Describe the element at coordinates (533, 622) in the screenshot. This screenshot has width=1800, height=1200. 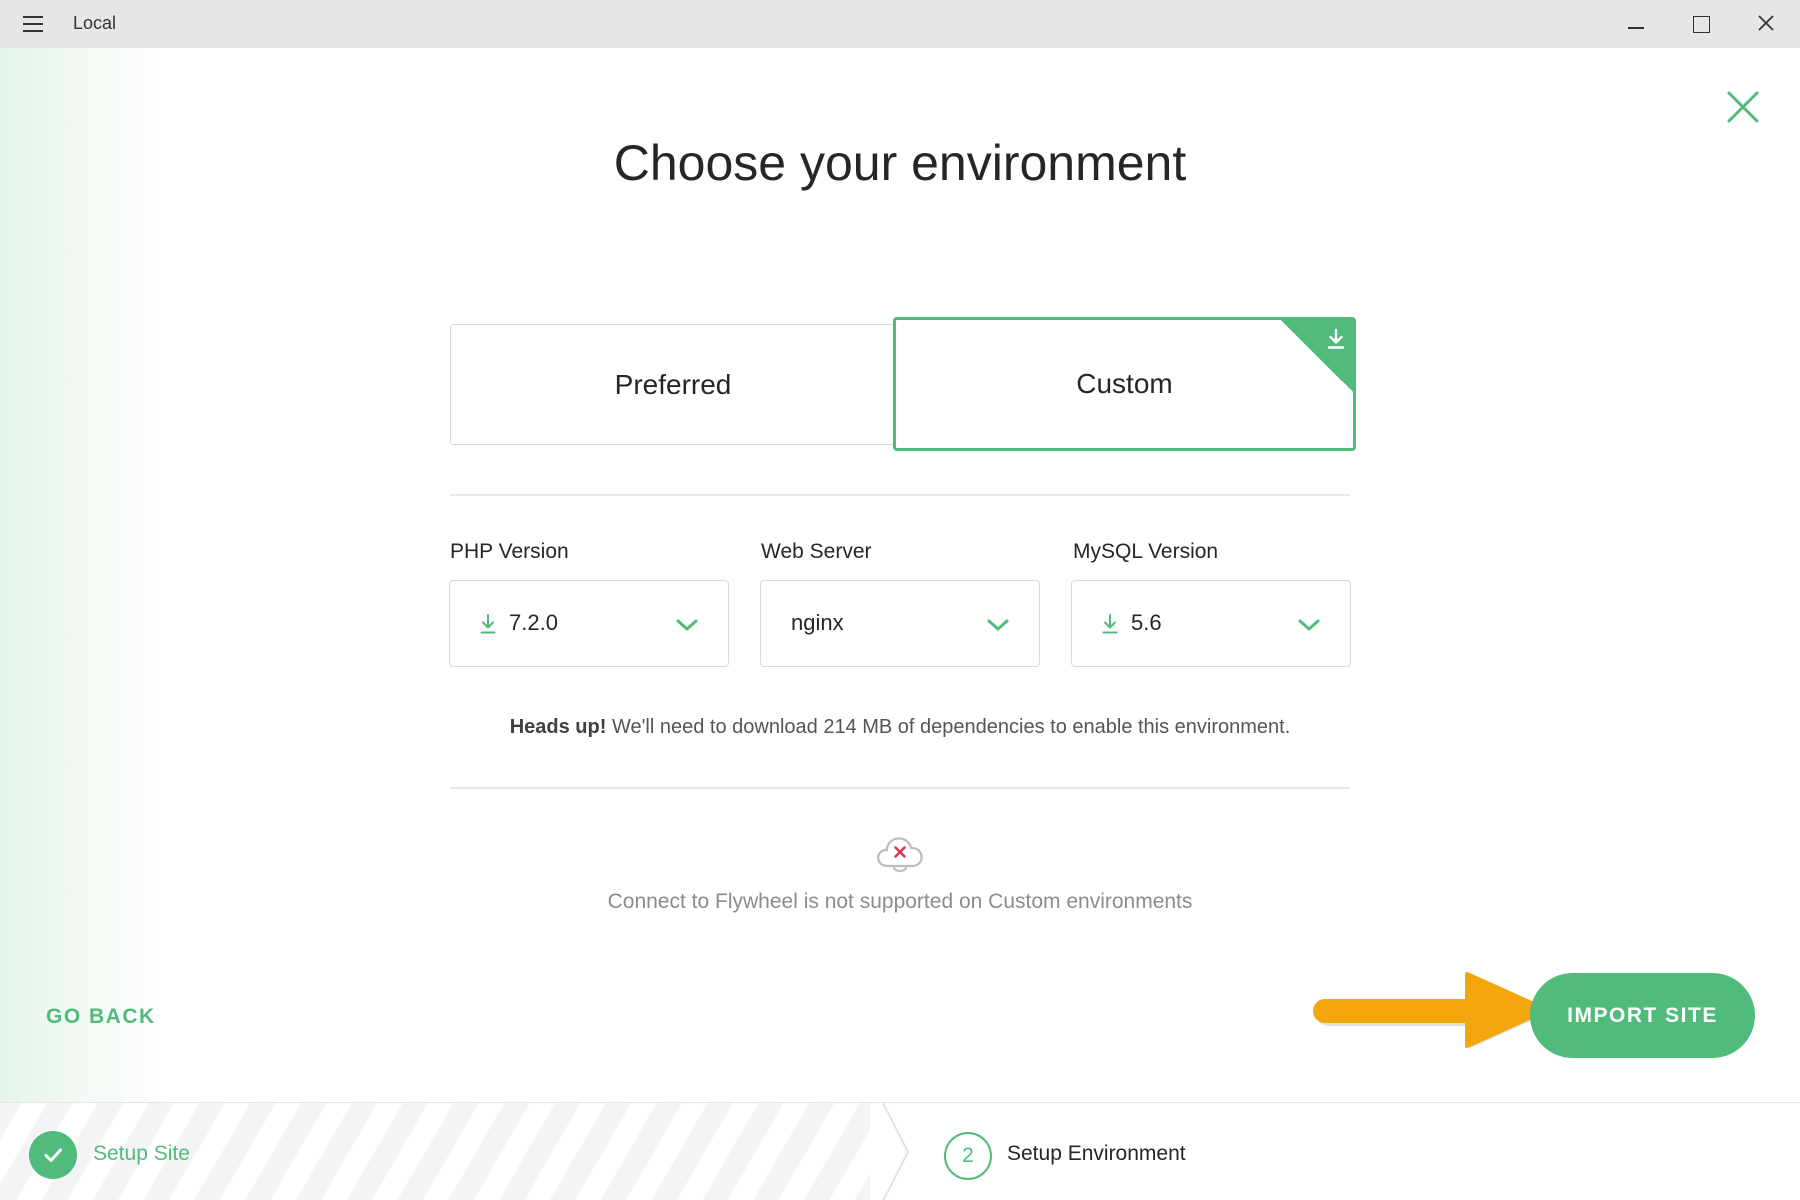
I see `php-version-value: 7.2.0` at that location.